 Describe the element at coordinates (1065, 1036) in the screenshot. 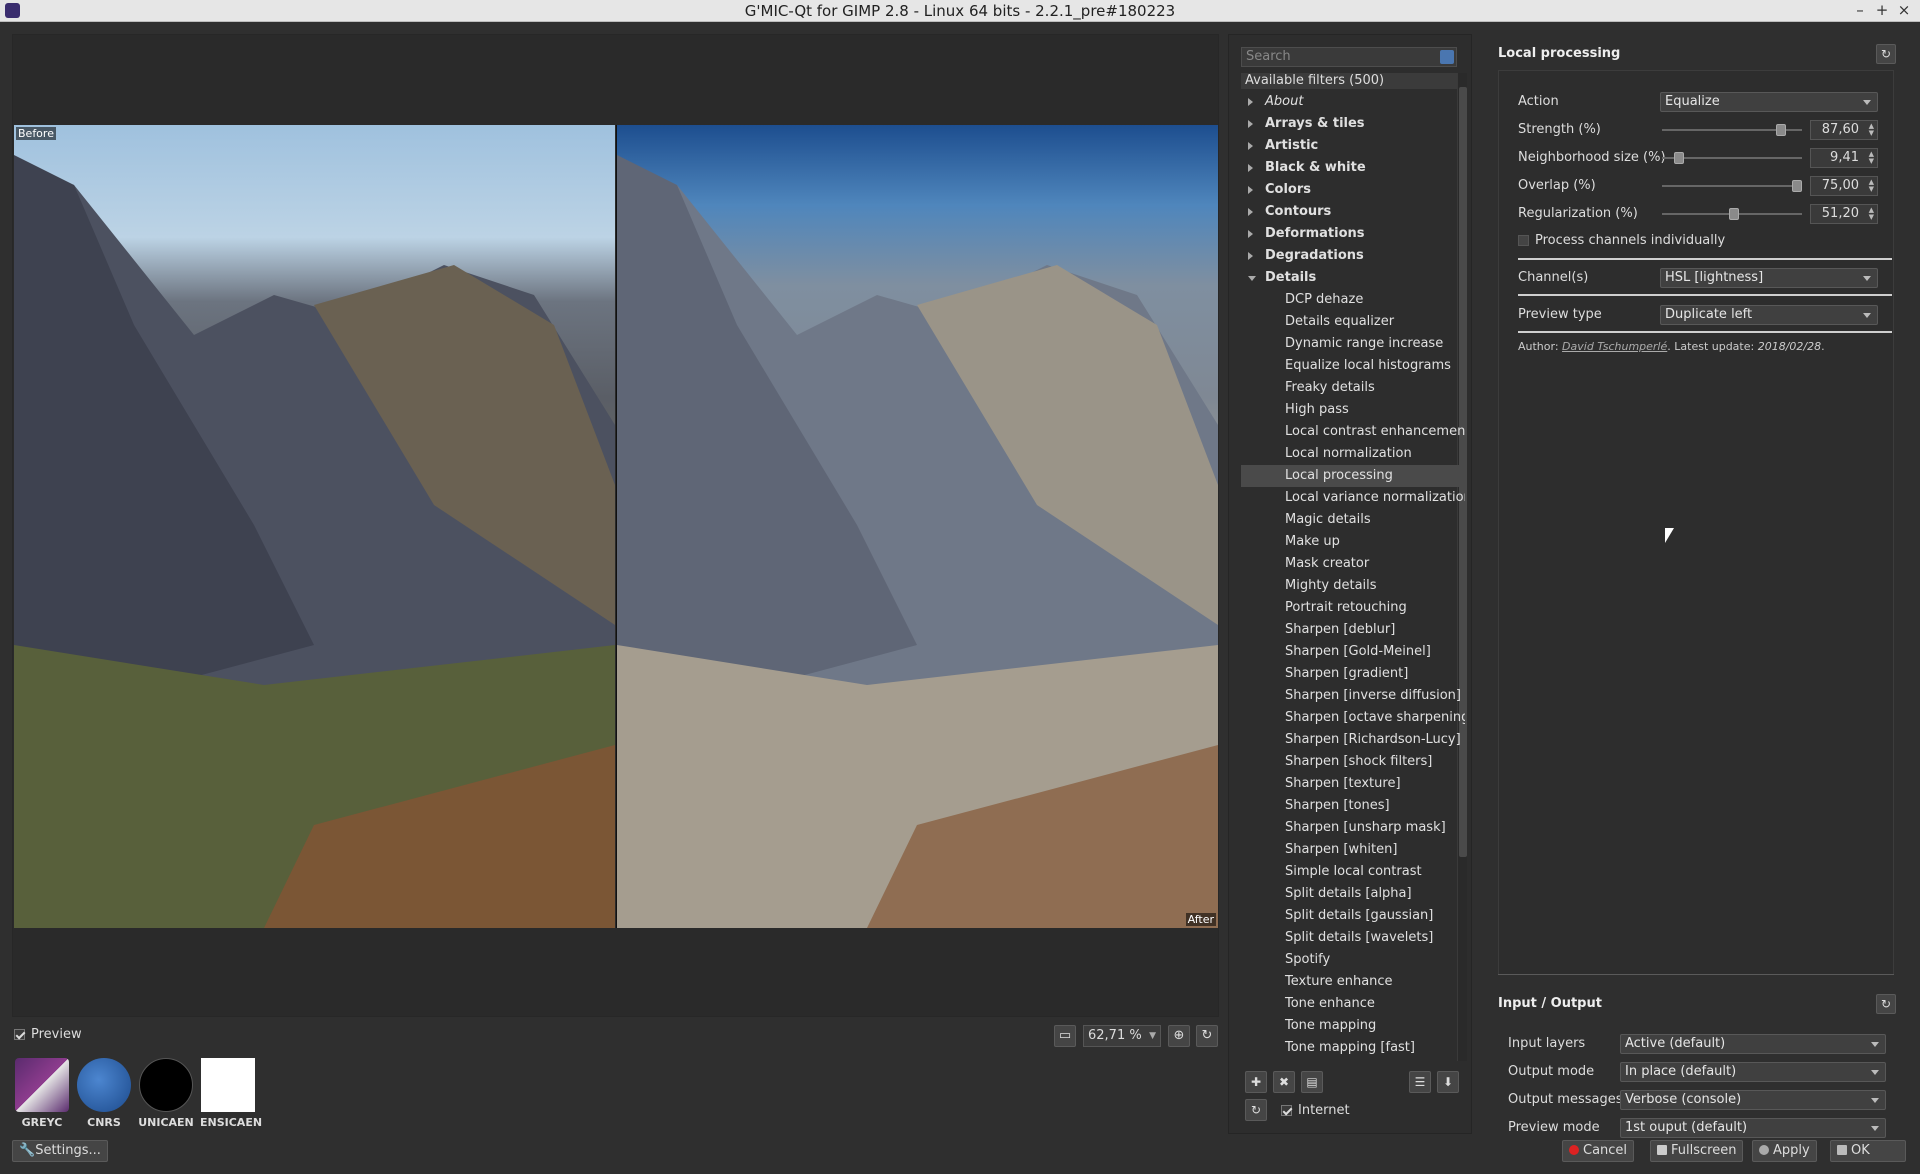

I see `zoom-out-button: ▭` at that location.